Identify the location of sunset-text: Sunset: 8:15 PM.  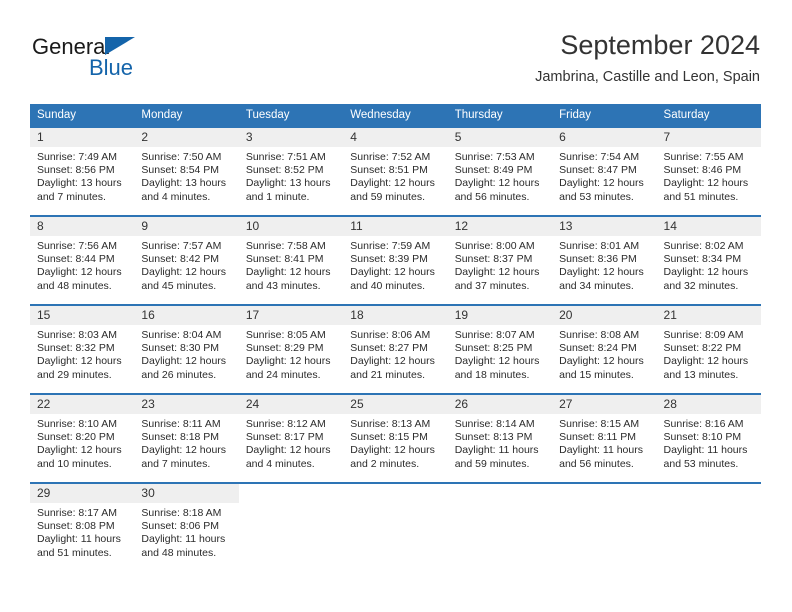
(389, 437).